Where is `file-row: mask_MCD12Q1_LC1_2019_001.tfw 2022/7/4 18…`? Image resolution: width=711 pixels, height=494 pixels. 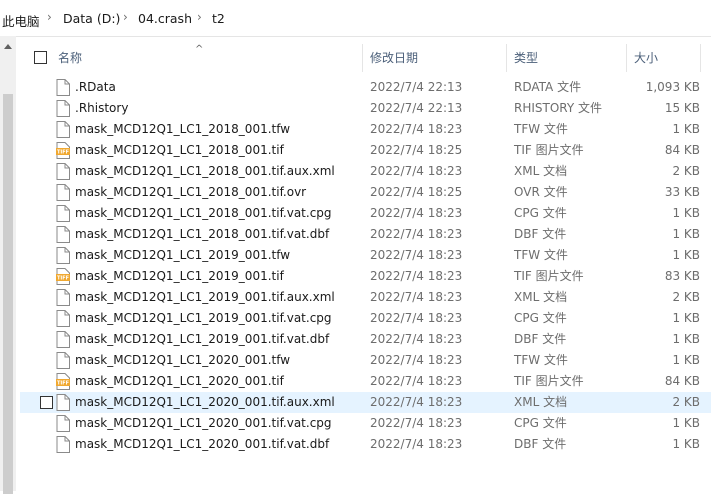
file-row: mask_MCD12Q1_LC1_2019_001.tfw 2022/7/4 18… is located at coordinates (365, 255).